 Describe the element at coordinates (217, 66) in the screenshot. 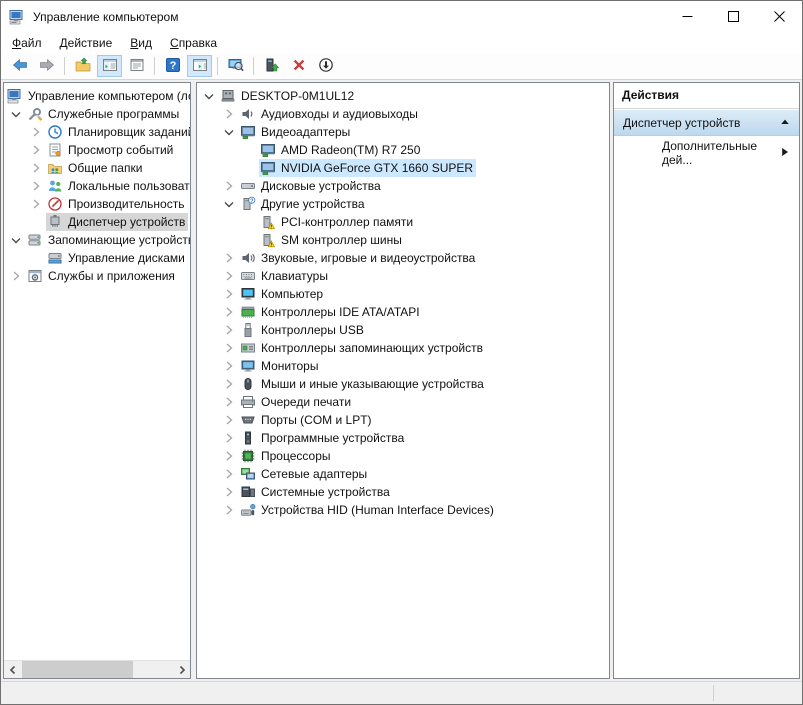

I see `toolbar-separator` at that location.